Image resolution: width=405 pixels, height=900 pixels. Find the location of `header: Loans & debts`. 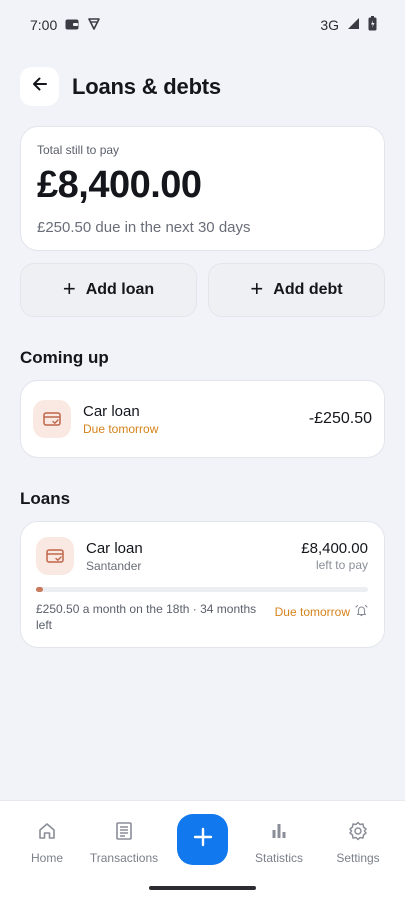

header: Loans & debts is located at coordinates (120, 86).